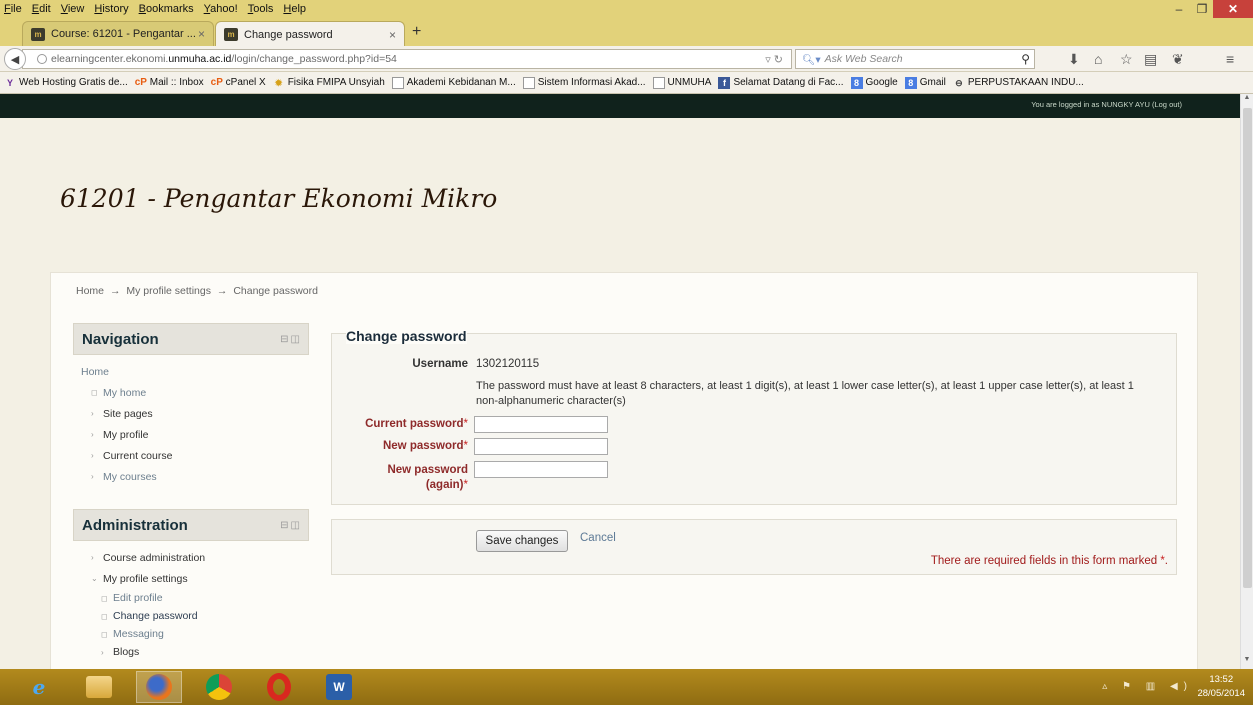  Describe the element at coordinates (465, 446) in the screenshot. I see `required-star: *` at that location.